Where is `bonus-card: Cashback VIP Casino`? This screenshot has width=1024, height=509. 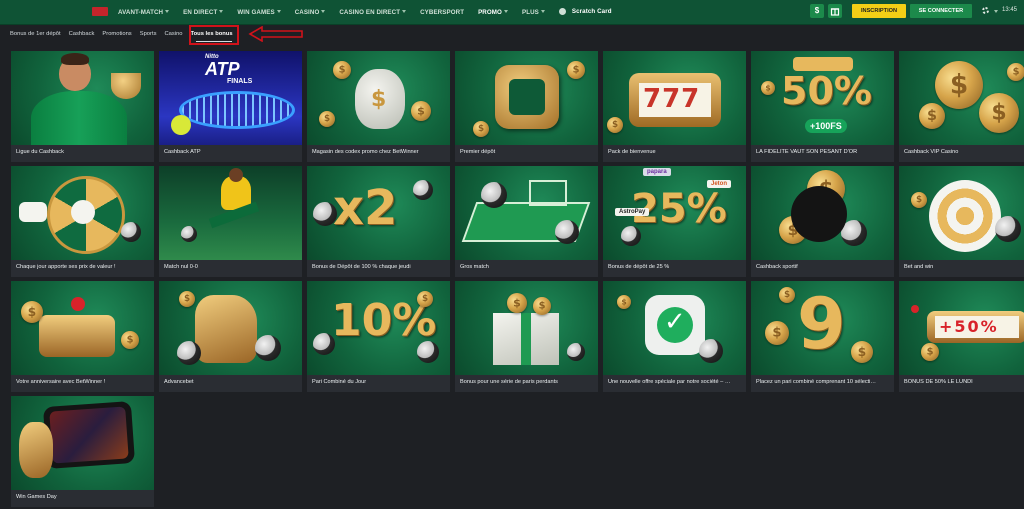
bonus-card: Cashback VIP Casino is located at coordinates (961, 106).